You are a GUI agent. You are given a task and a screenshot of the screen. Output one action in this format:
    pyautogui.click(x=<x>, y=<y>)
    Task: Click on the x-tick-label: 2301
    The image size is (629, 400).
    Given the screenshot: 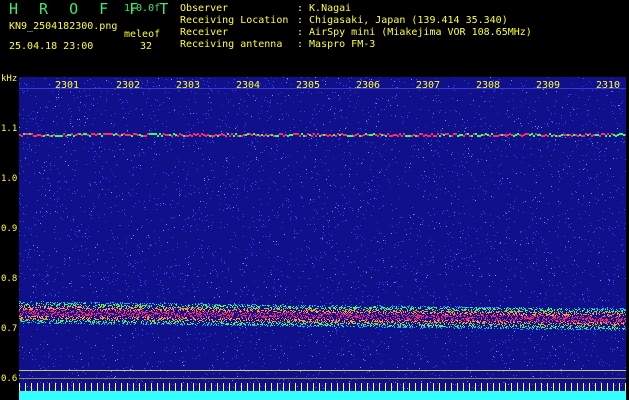 What is the action you would take?
    pyautogui.click(x=67, y=85)
    